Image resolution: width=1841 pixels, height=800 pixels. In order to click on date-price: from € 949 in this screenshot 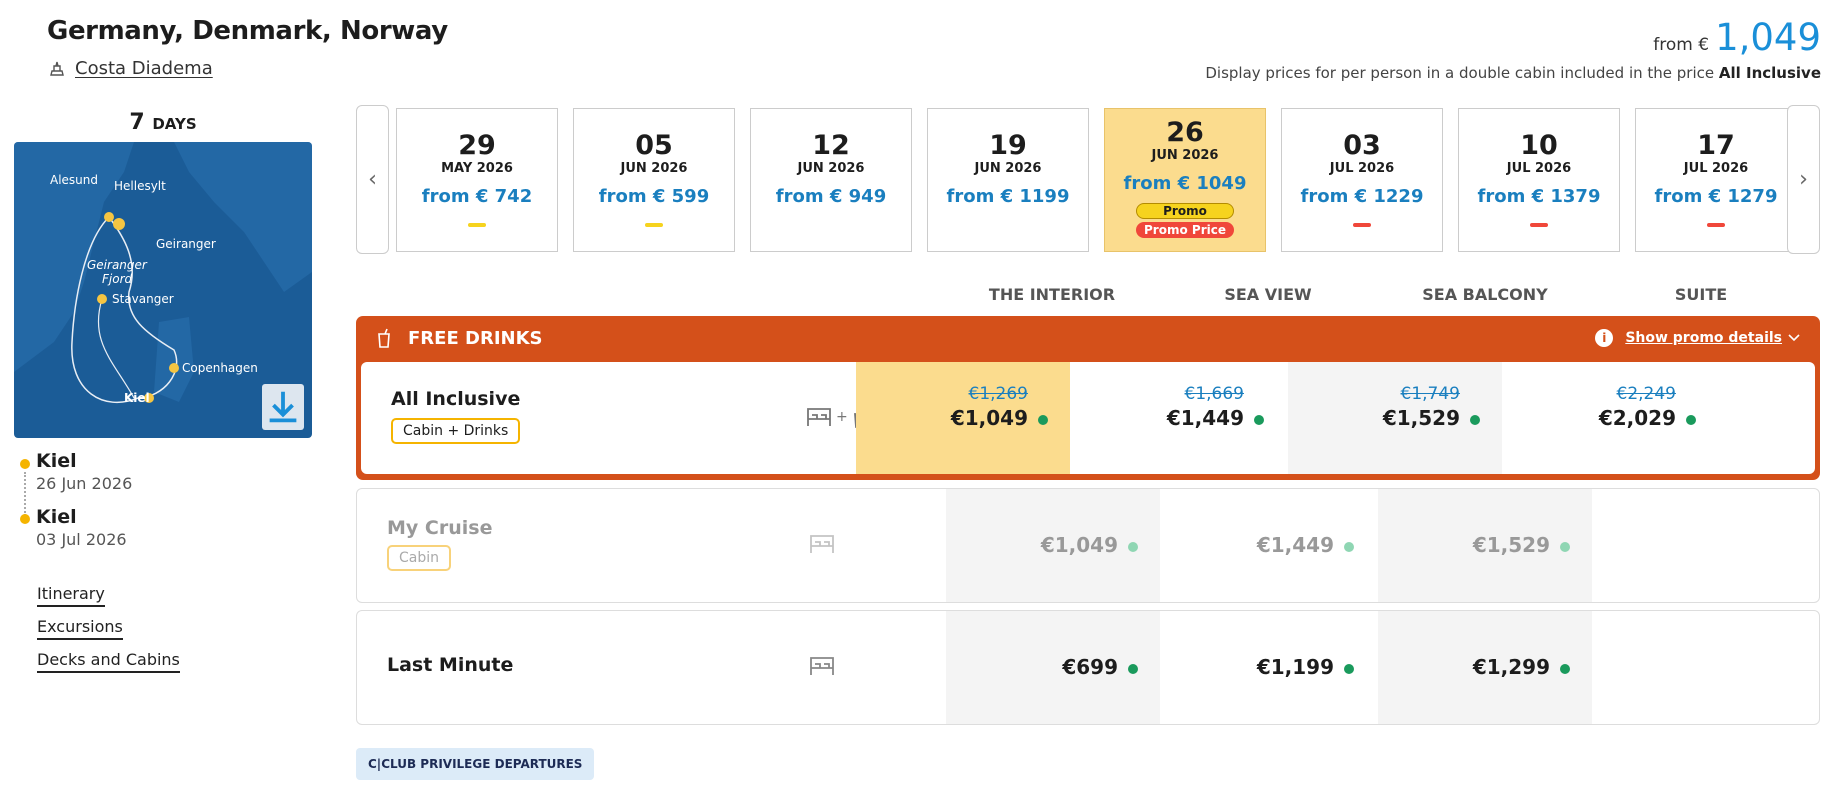, I will do `click(831, 196)`.